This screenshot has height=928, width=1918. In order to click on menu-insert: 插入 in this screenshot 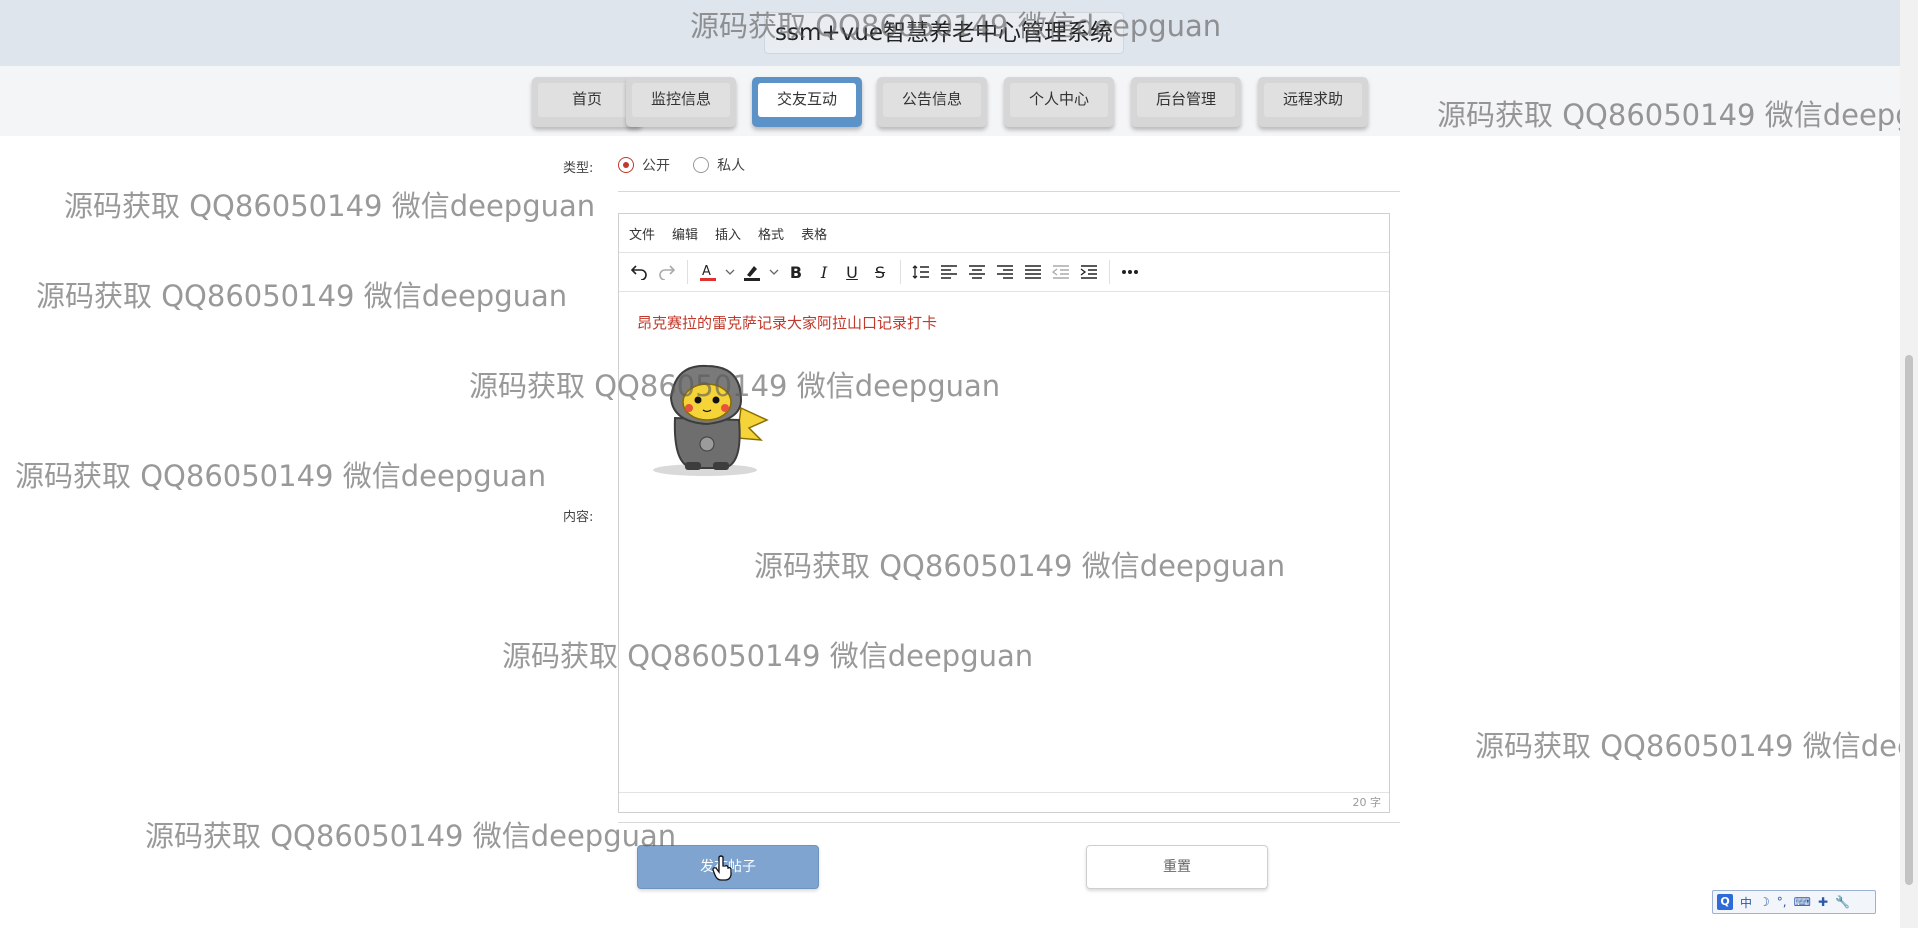, I will do `click(728, 233)`.